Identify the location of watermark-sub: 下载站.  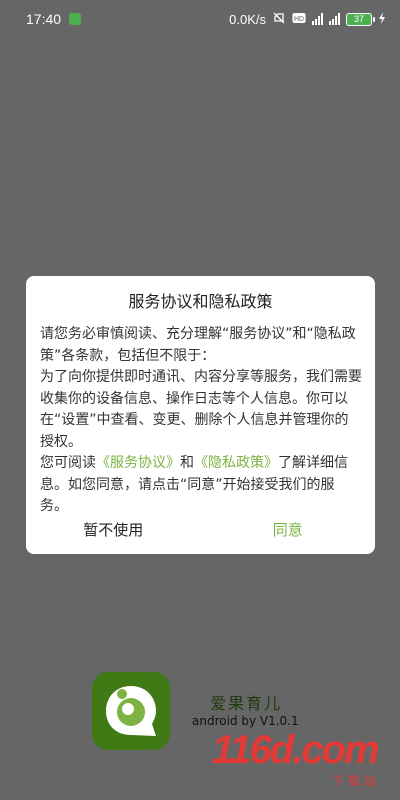
(355, 781).